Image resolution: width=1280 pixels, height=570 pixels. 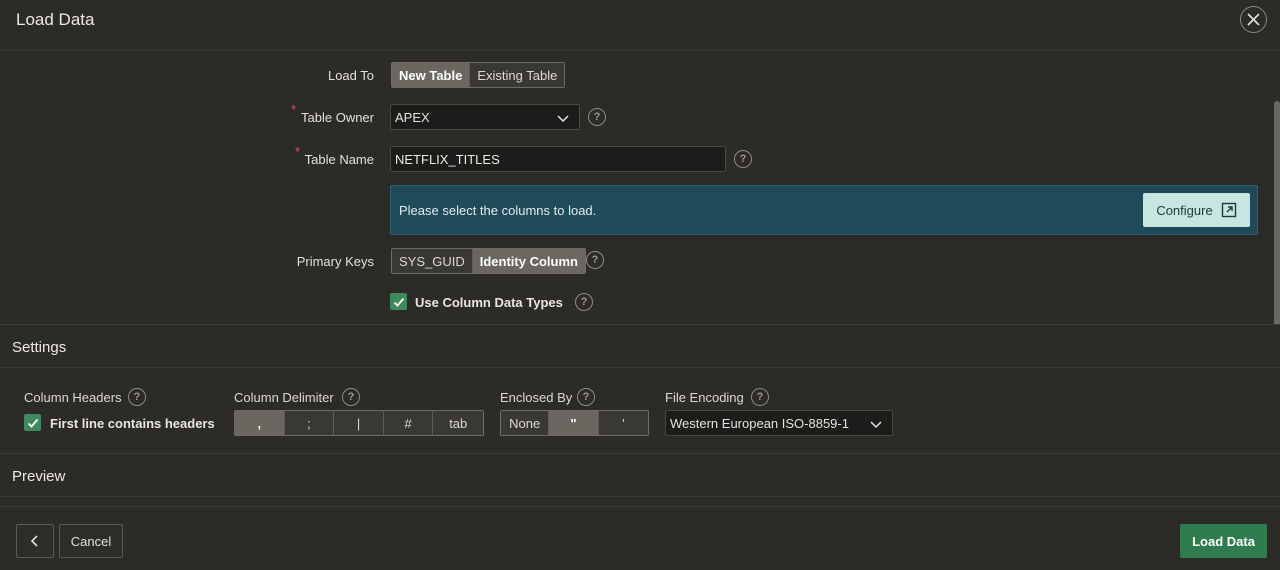 I want to click on table-owner-select: APEX, so click(x=485, y=117).